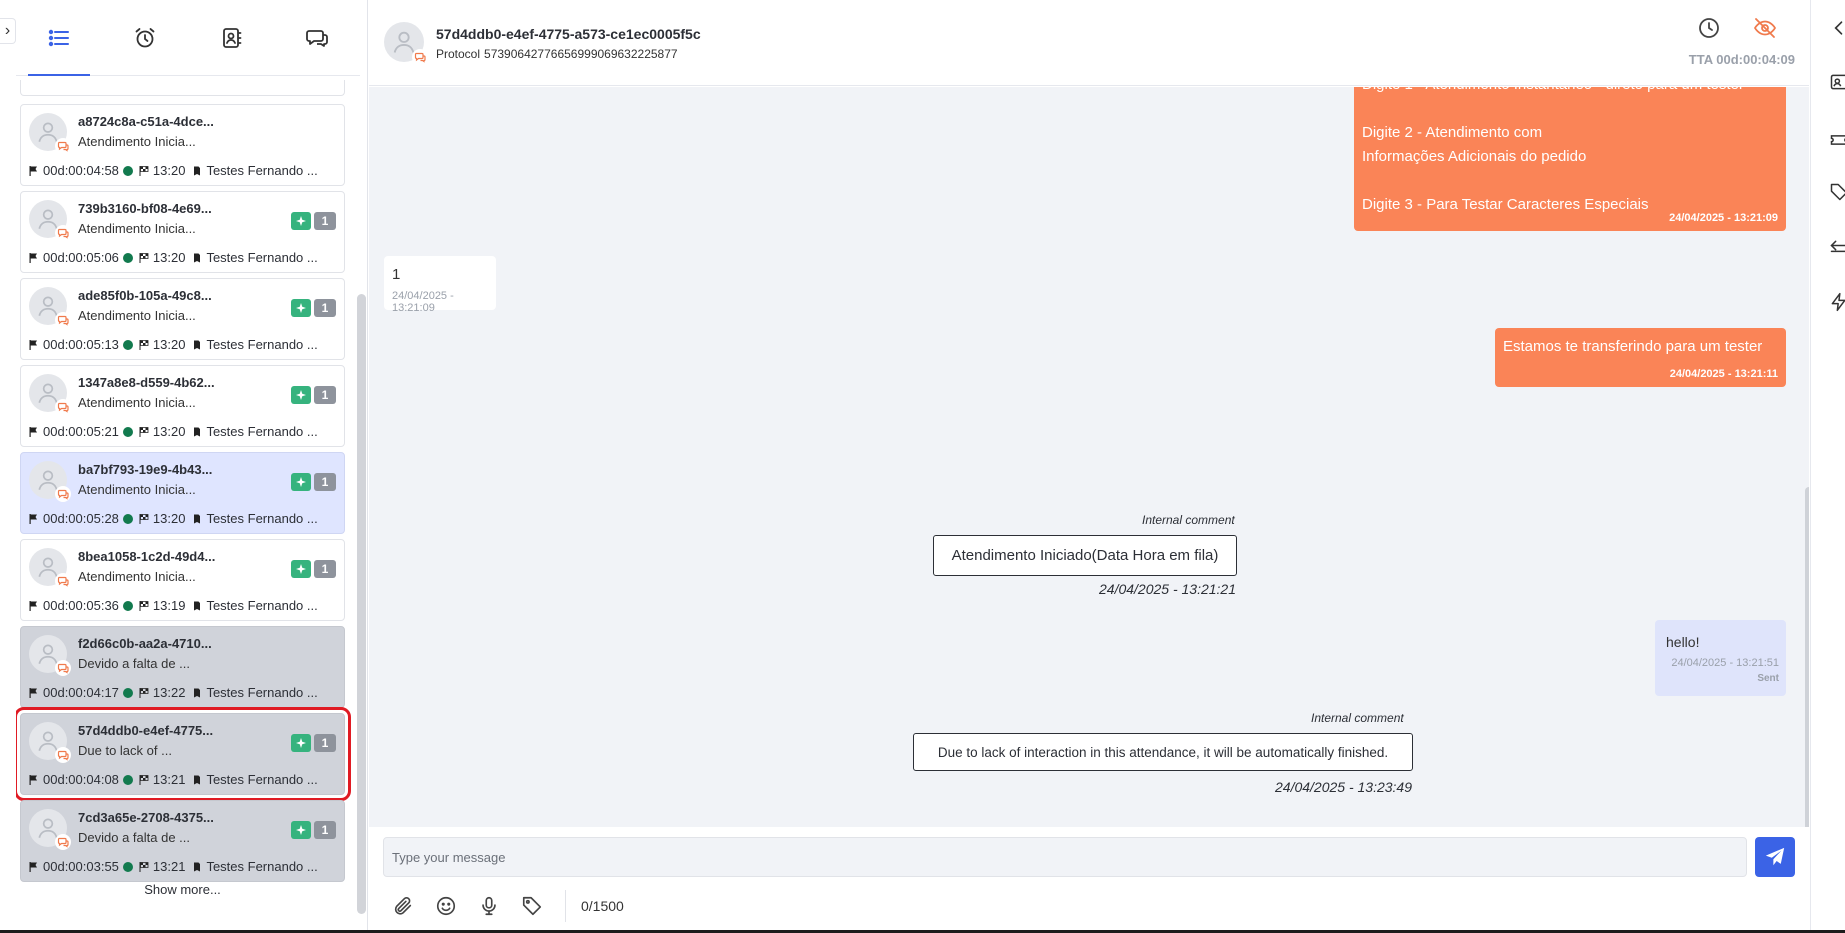  I want to click on smiley-icon, so click(446, 906).